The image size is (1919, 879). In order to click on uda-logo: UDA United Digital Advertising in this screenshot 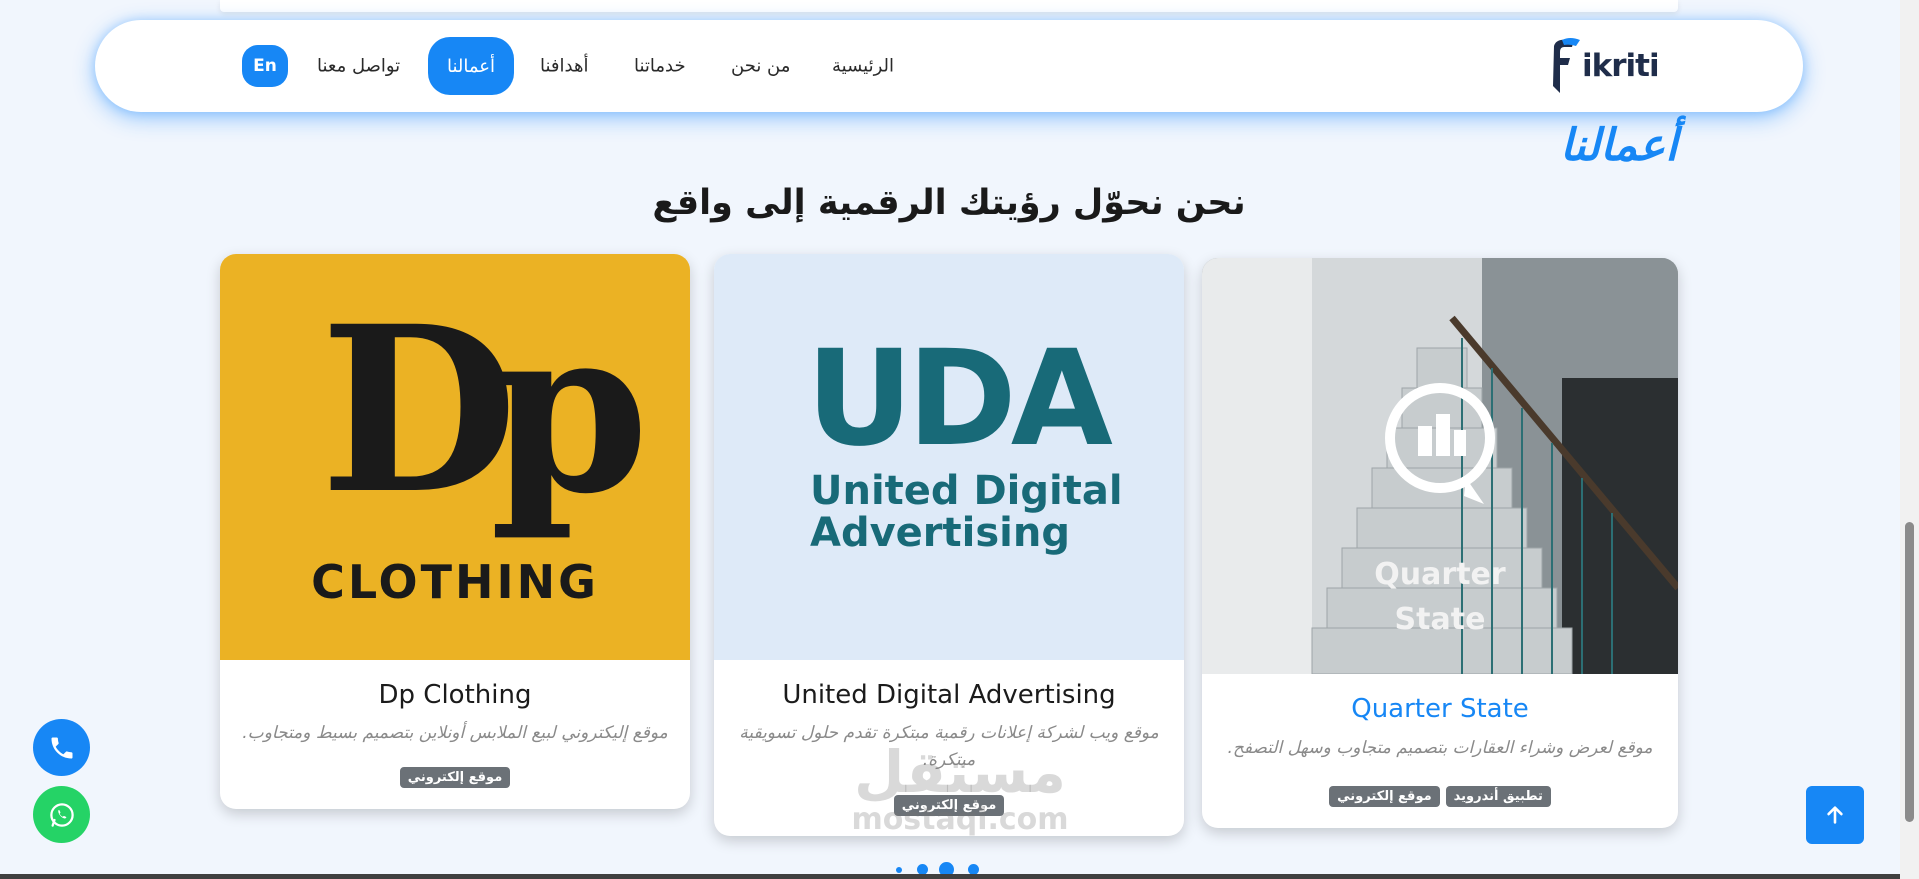, I will do `click(964, 439)`.